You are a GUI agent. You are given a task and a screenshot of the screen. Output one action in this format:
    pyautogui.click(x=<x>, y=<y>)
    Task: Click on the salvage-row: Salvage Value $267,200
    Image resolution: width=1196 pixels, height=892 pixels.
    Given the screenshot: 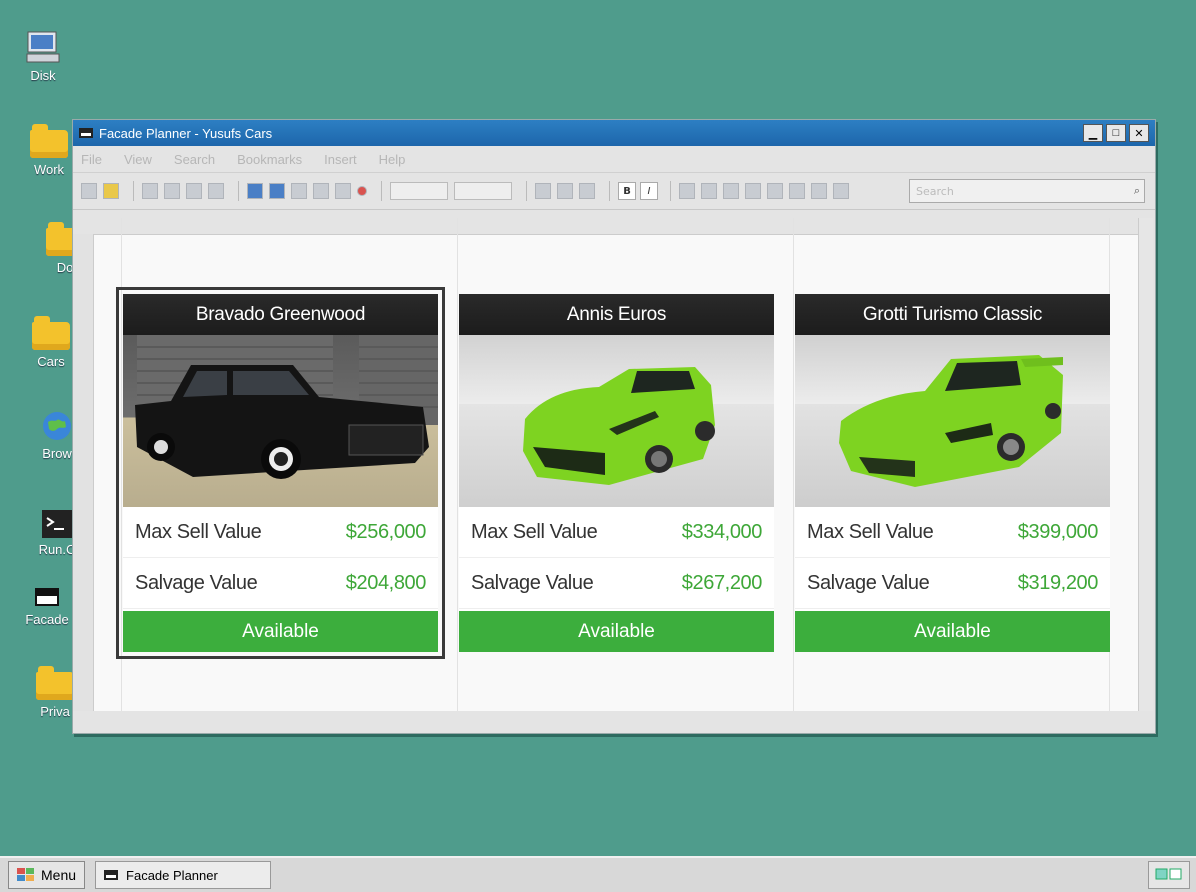 What is the action you would take?
    pyautogui.click(x=616, y=583)
    